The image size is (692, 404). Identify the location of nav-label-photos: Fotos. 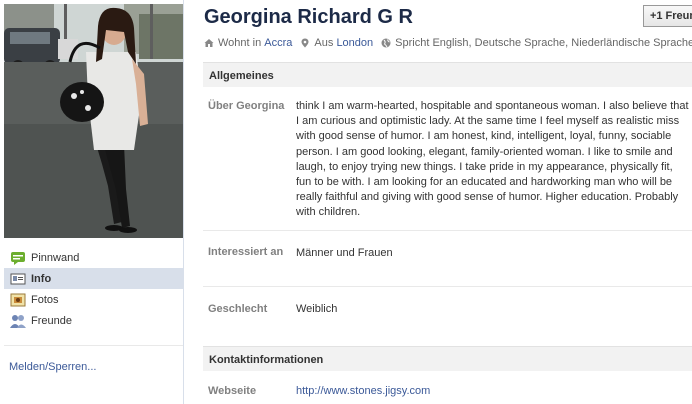
(45, 299).